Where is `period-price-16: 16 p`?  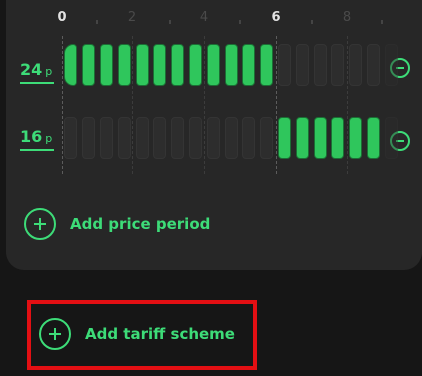 period-price-16: 16 p is located at coordinates (36, 138).